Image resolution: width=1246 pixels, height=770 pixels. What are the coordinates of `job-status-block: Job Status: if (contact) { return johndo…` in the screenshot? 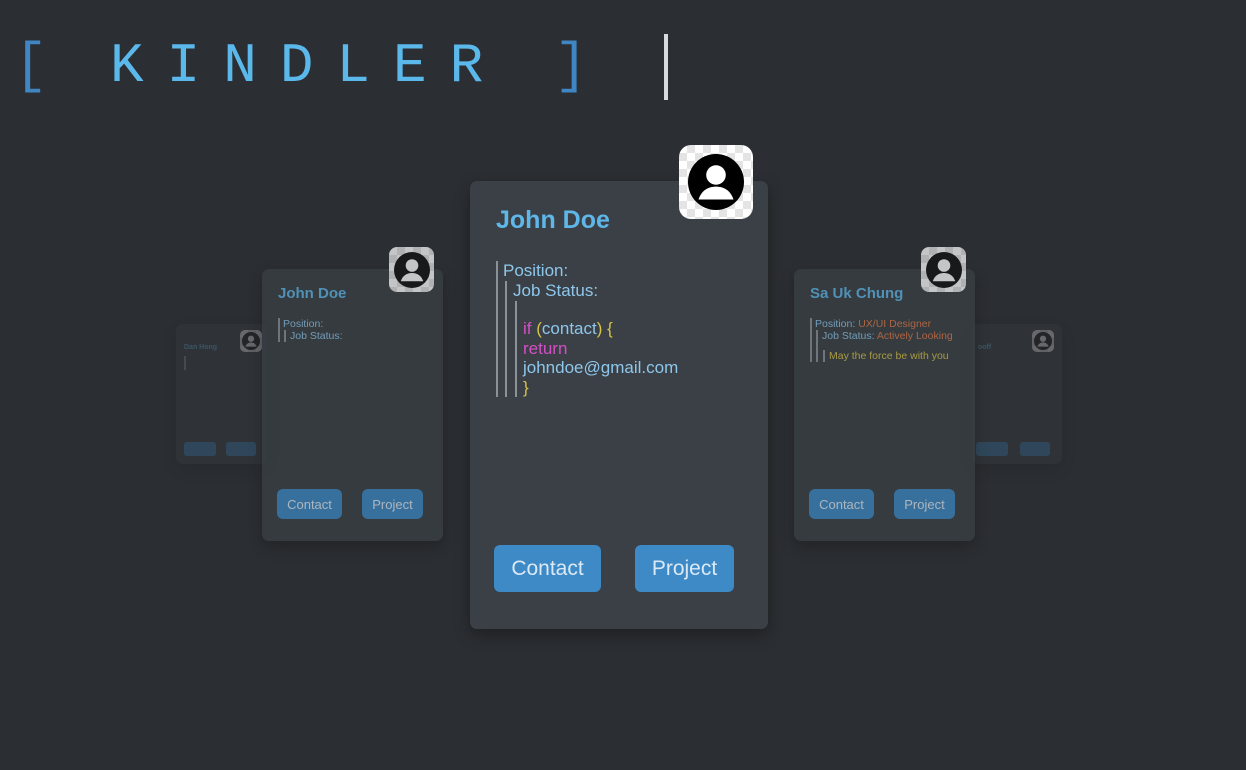 It's located at (591, 339).